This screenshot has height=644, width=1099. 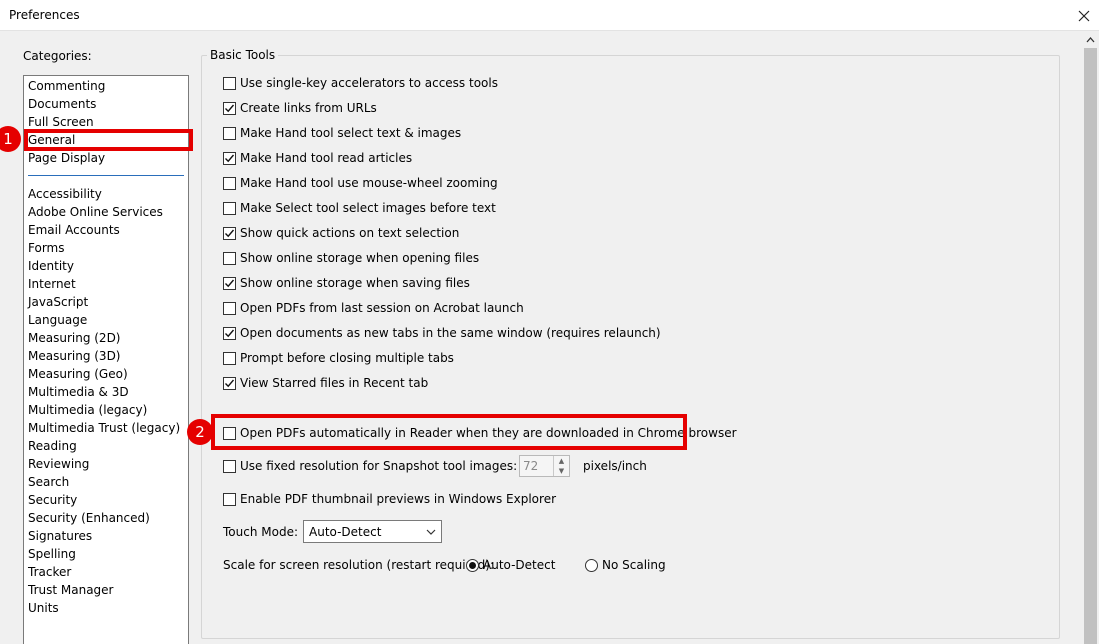 I want to click on category-item: Signatures, so click(x=60, y=536).